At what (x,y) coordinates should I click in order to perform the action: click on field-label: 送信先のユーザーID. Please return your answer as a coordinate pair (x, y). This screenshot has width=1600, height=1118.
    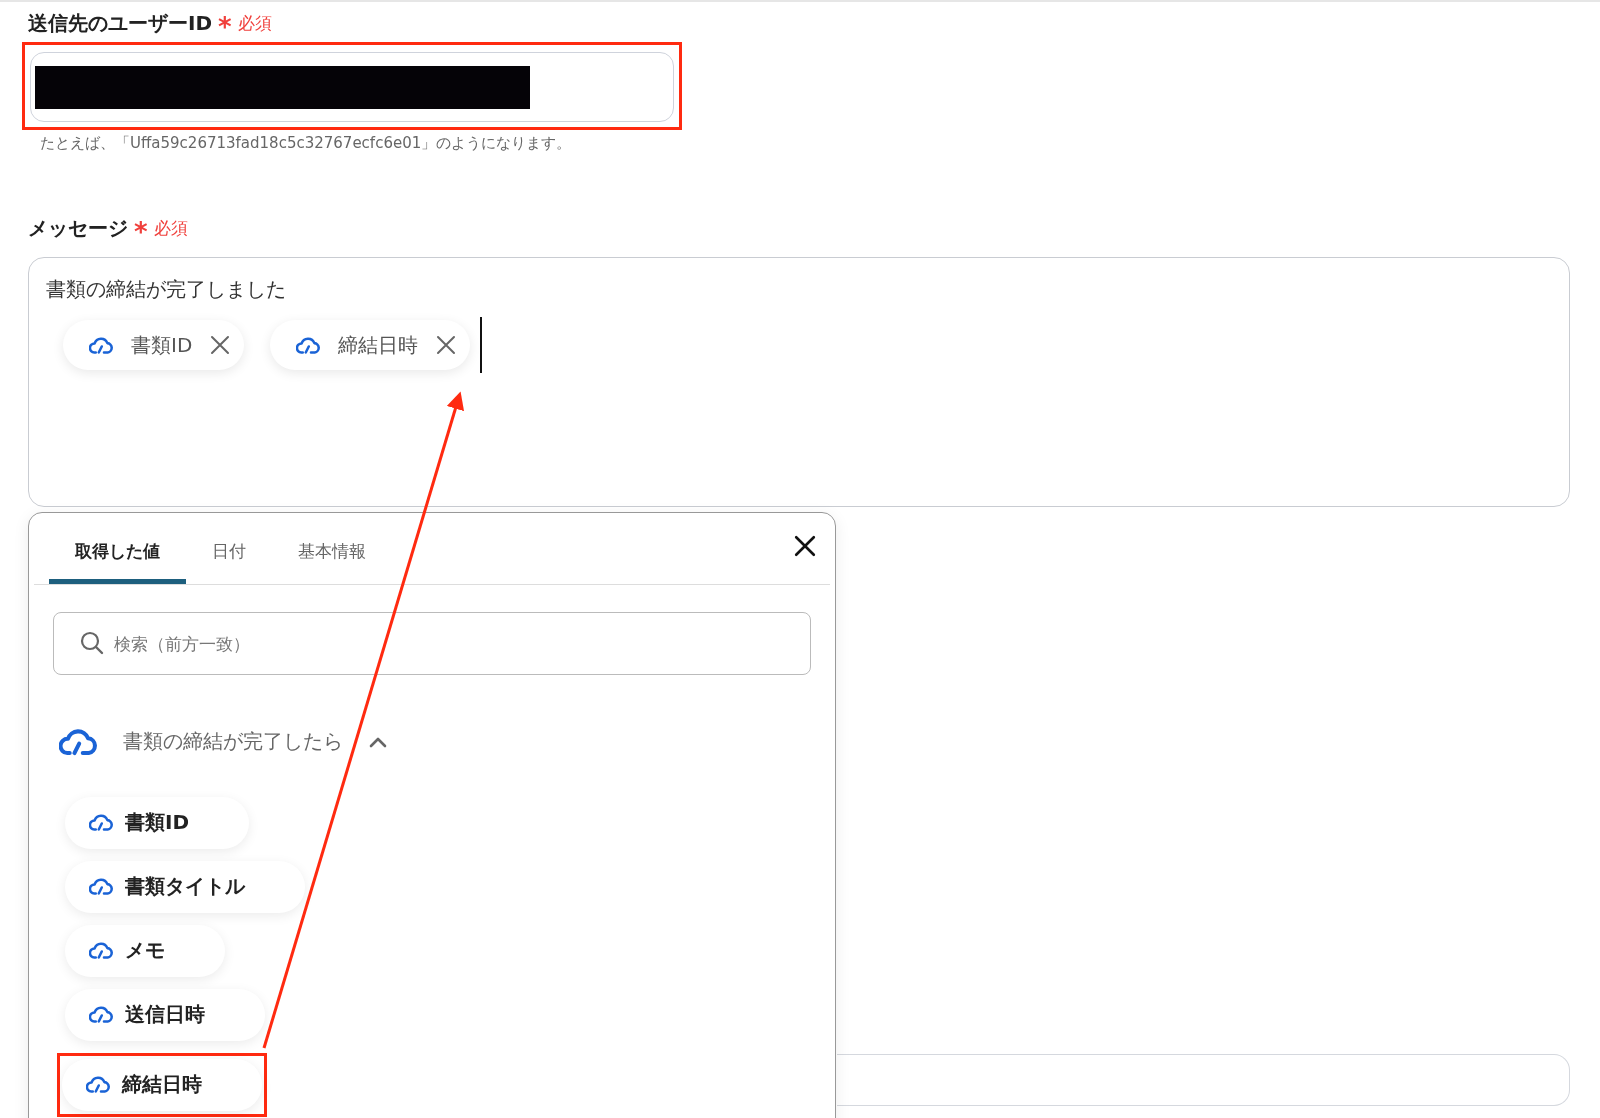
    Looking at the image, I should click on (120, 23).